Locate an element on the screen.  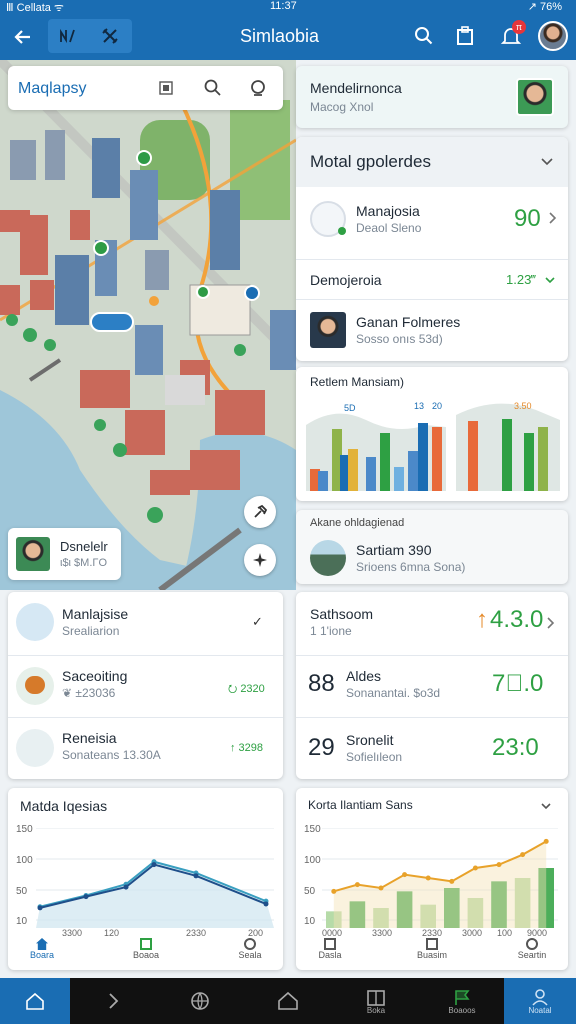
stat-row: Sathsoom 1 1'ione ↑ 4.3.0 is located at coordinates (432, 623).